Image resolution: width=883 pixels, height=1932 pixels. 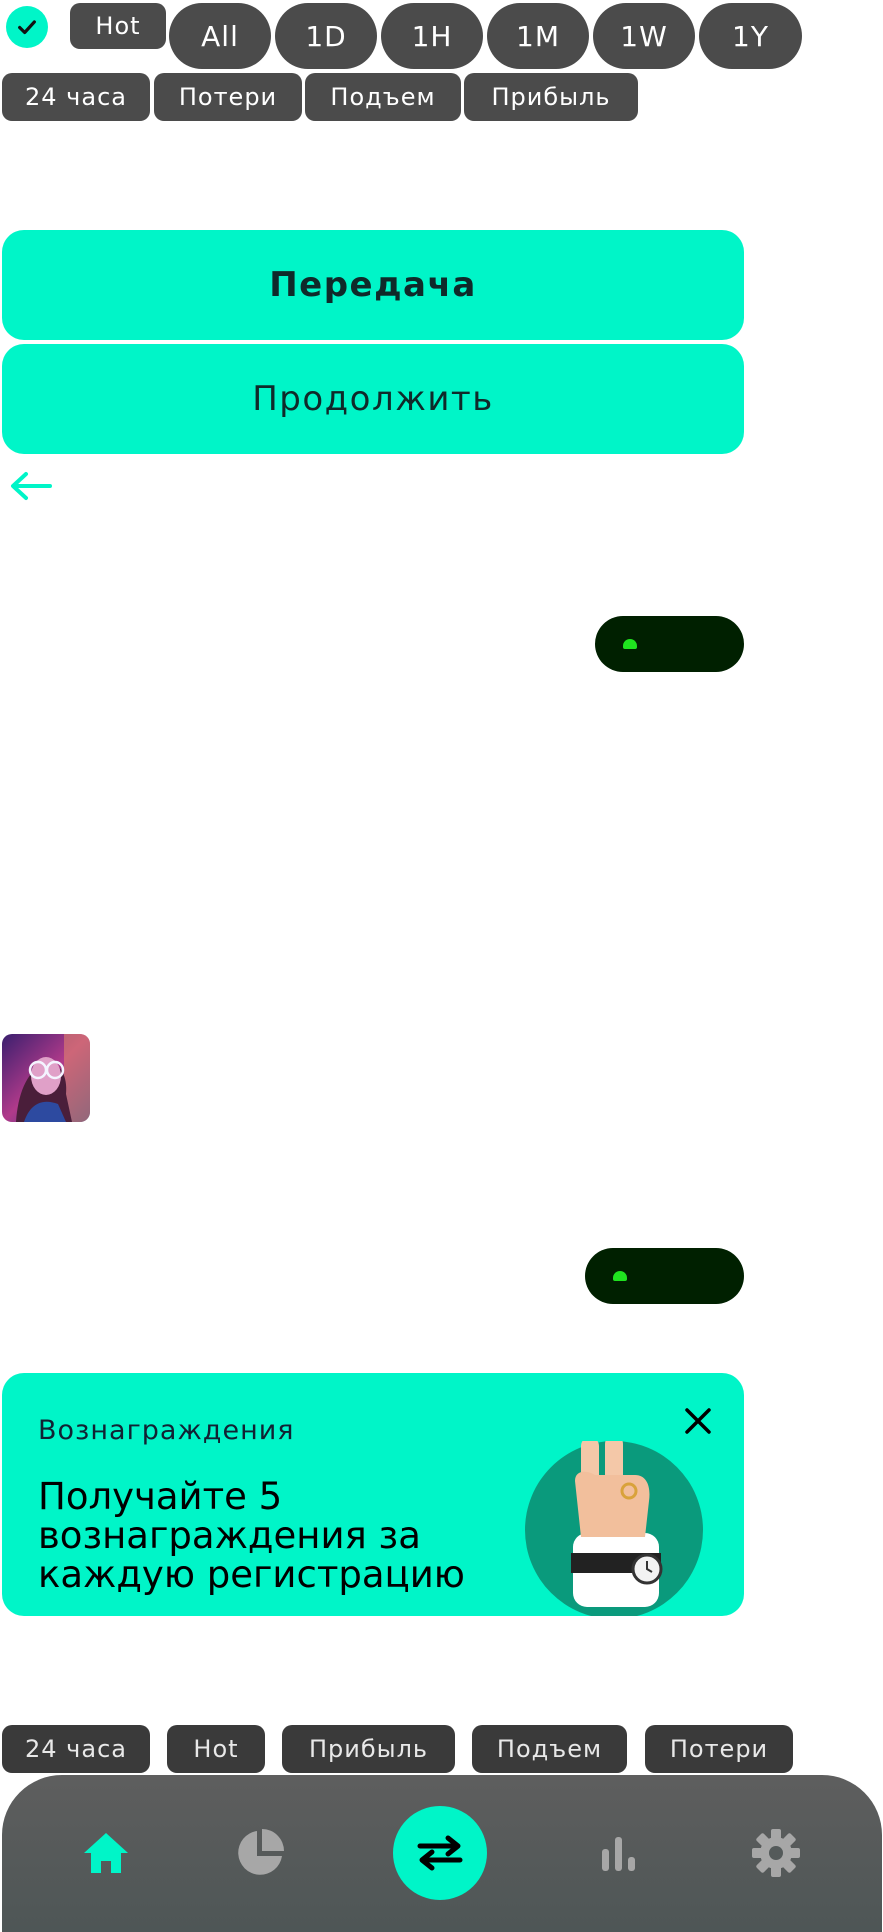 I want to click on arrow-left-icon, so click(x=31, y=486).